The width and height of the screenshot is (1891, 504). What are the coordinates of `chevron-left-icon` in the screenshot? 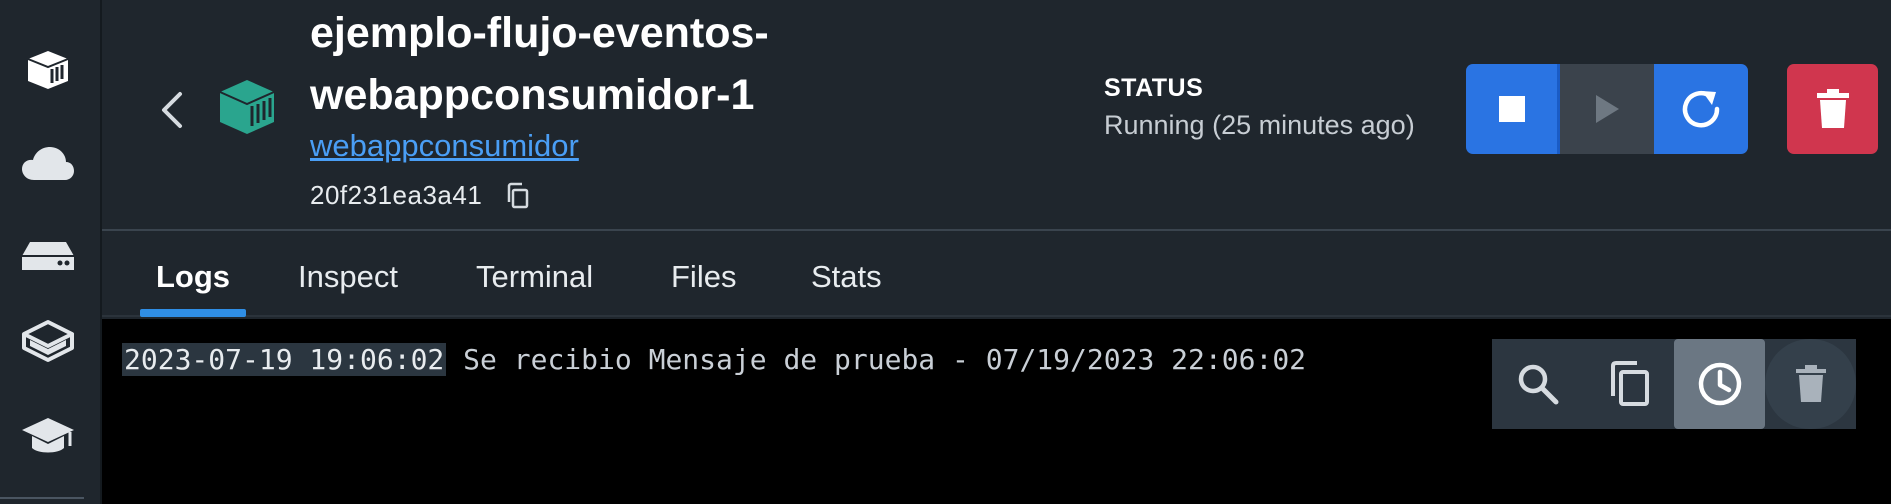 It's located at (172, 110).